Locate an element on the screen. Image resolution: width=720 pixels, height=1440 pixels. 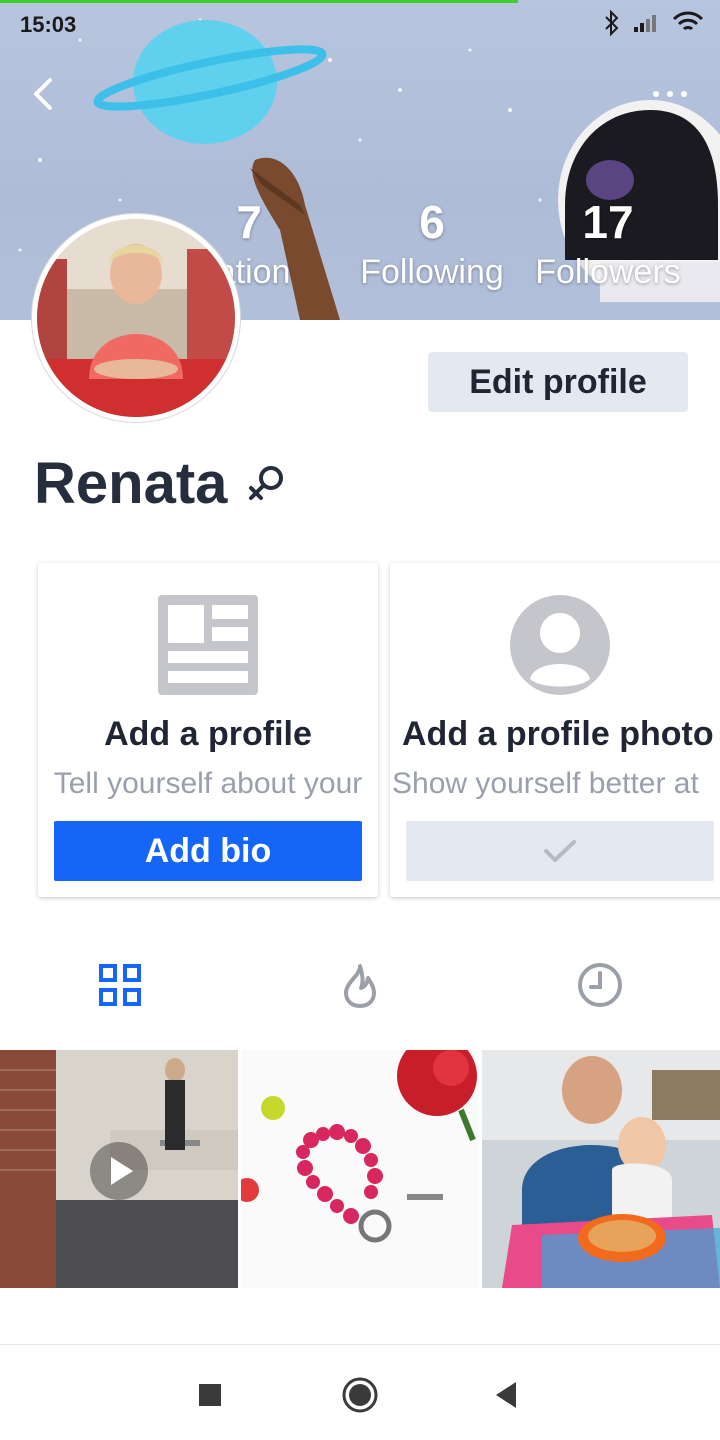
avatar-photo is located at coordinates (136, 318).